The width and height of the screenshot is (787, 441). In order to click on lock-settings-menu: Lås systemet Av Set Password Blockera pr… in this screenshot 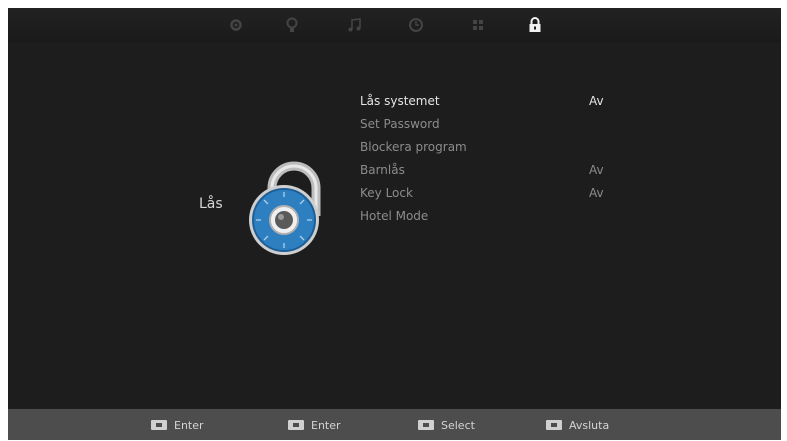, I will do `click(490, 159)`.